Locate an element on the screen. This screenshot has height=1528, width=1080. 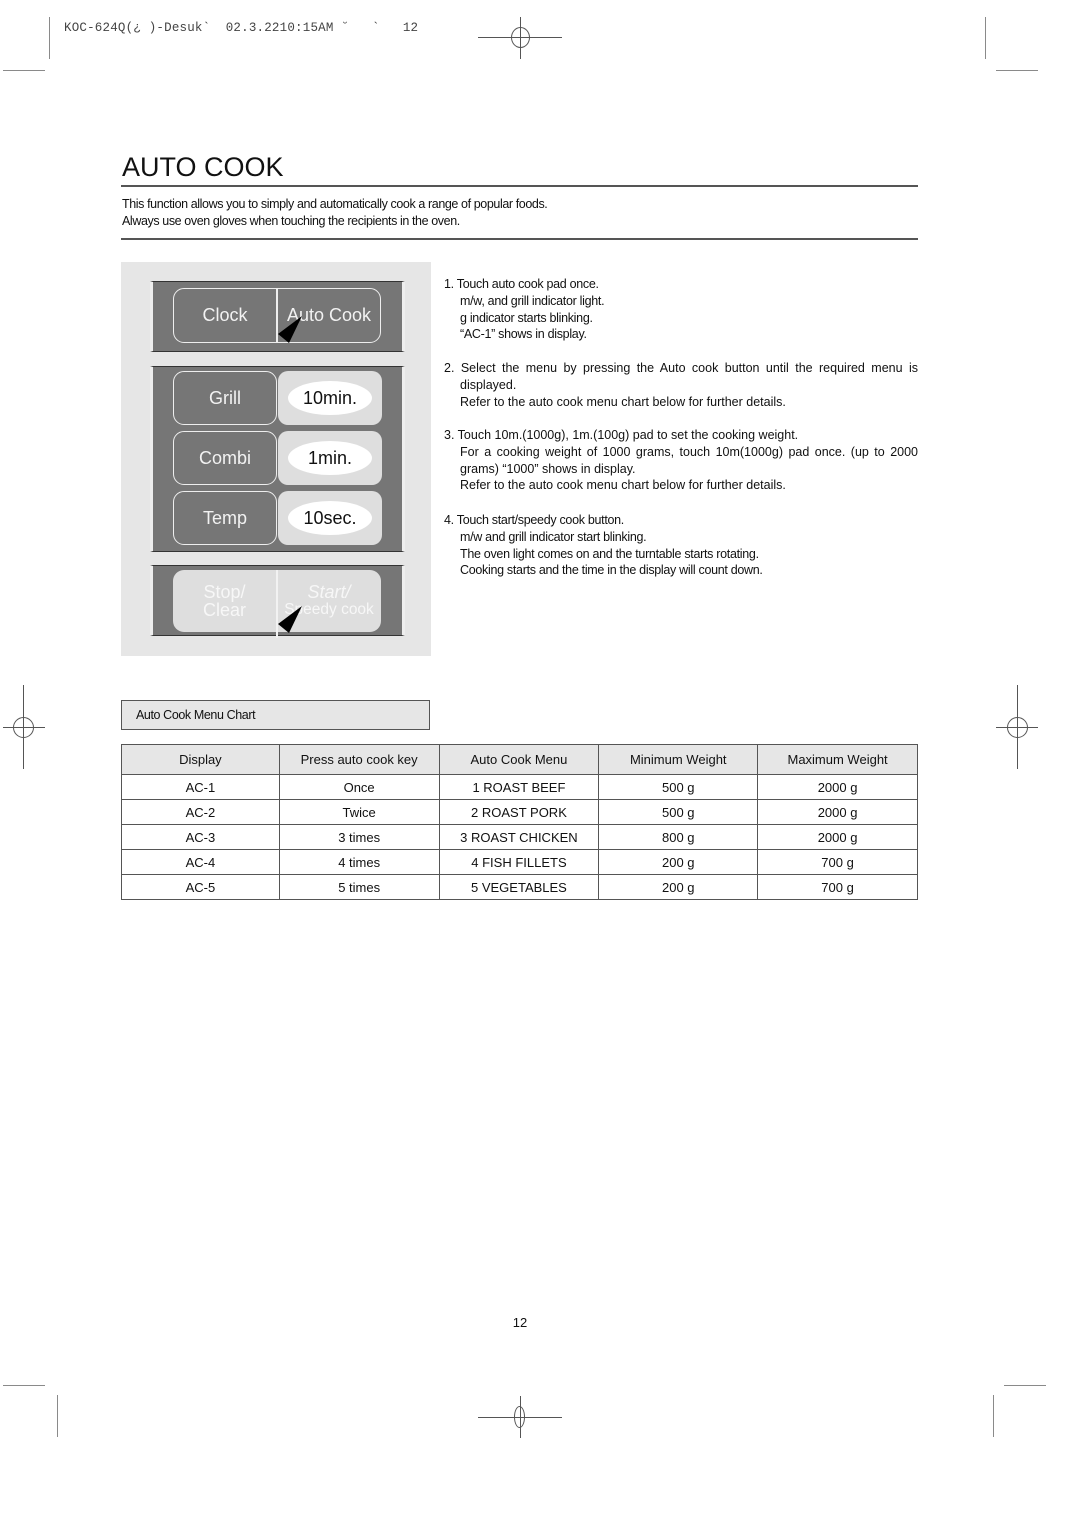
cell-menu: 5 VEGETABLES is located at coordinates (519, 887).